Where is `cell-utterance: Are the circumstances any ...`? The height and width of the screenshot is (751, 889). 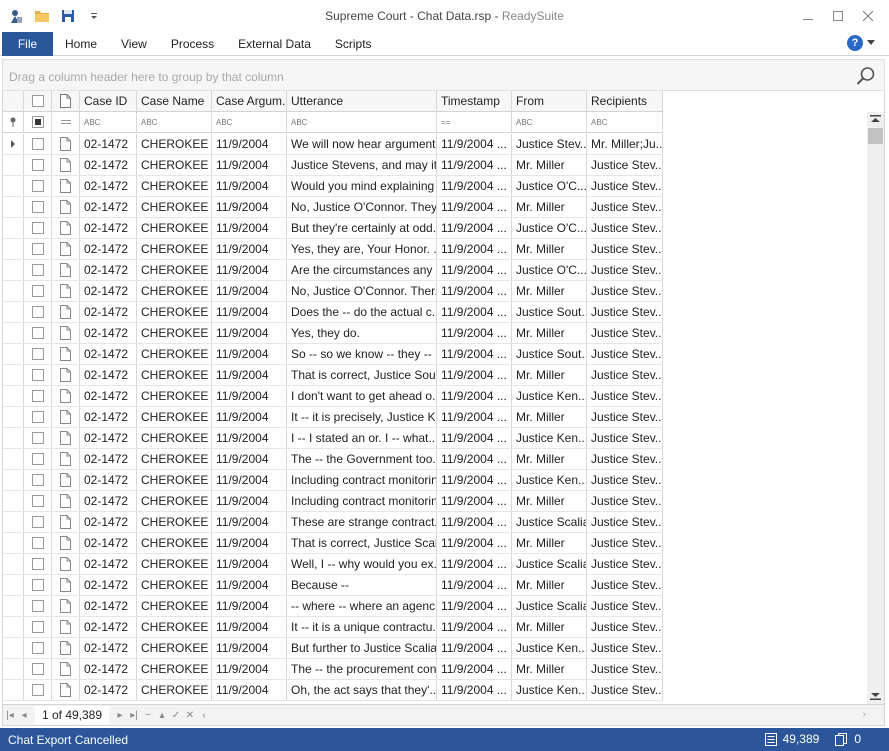 cell-utterance: Are the circumstances any ... is located at coordinates (362, 270).